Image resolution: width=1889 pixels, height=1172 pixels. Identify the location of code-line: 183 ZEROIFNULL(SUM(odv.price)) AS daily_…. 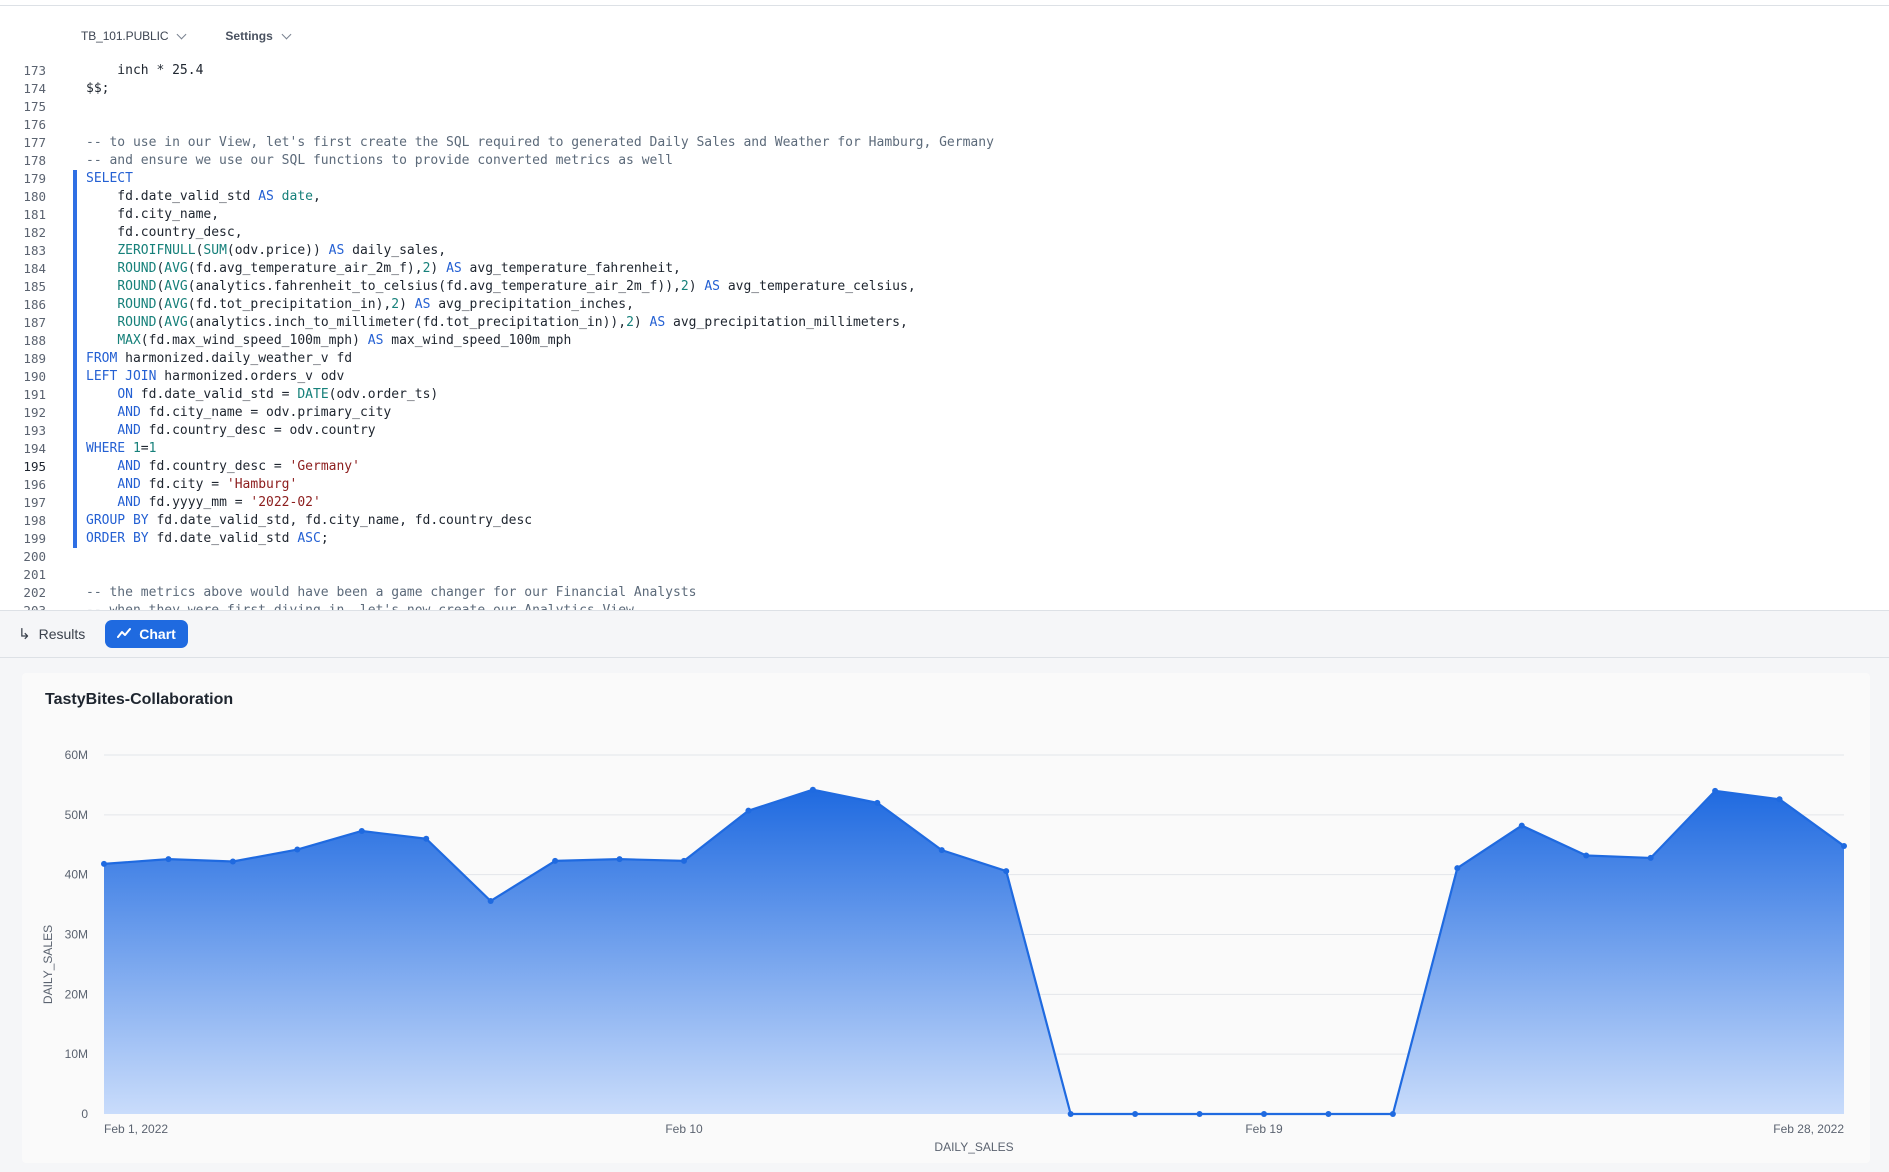
(944, 251).